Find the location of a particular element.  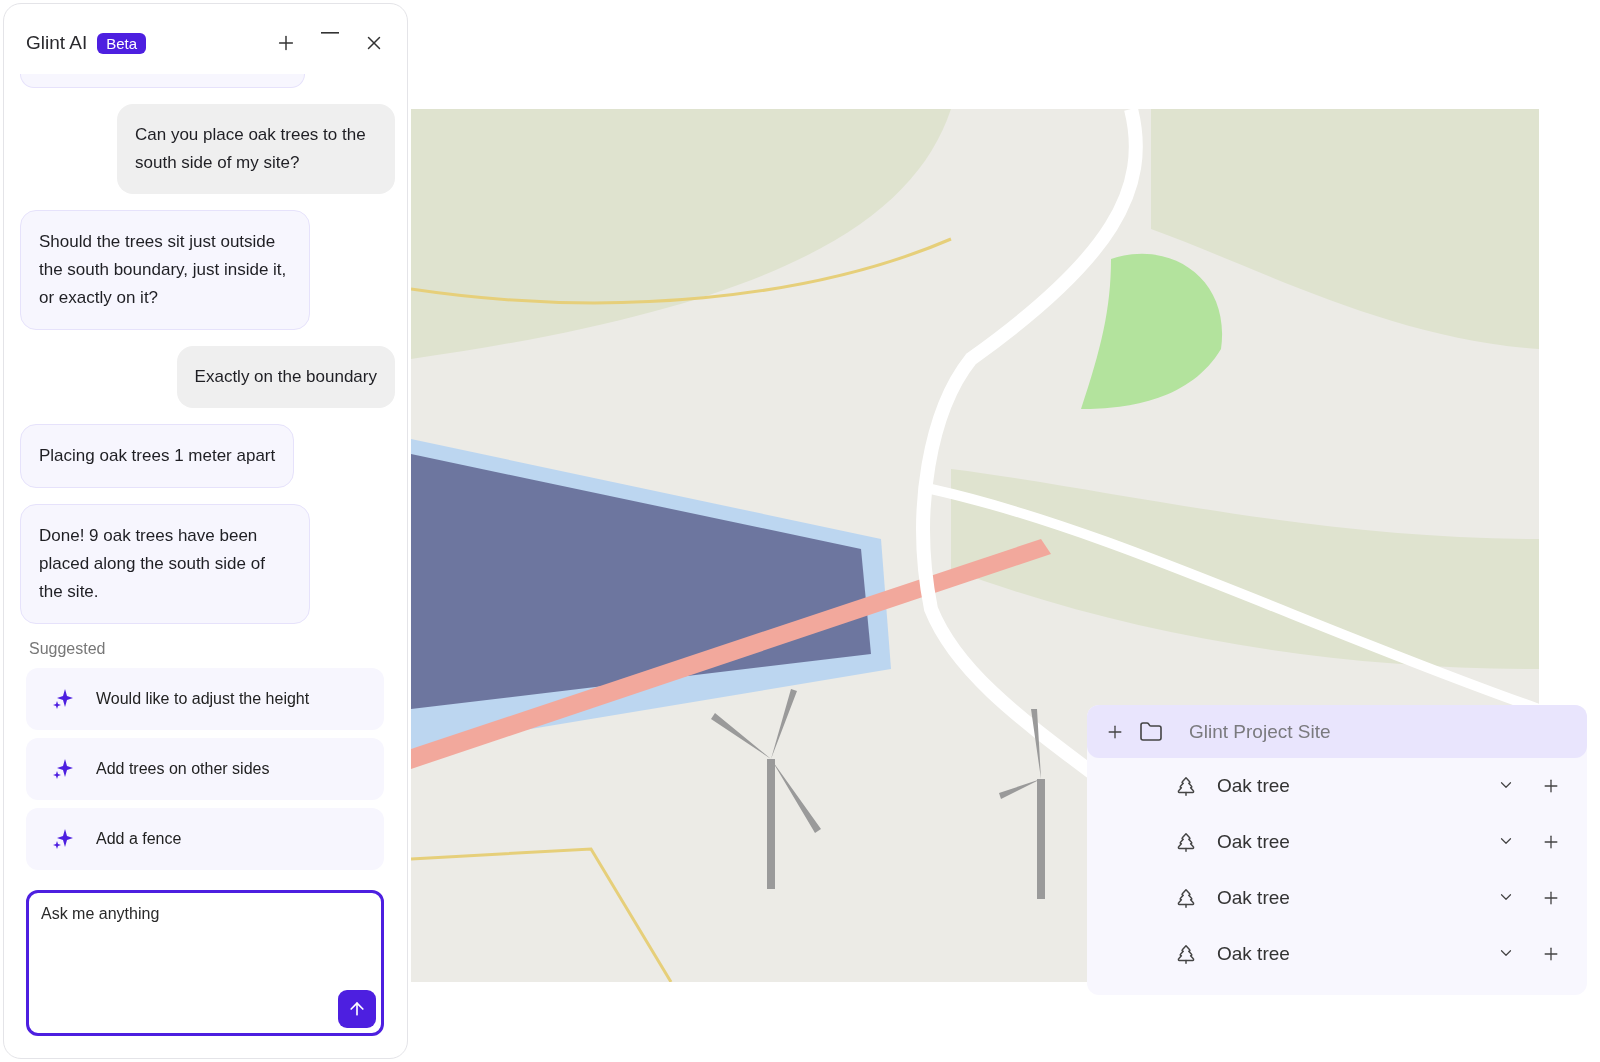

suggestion-button: Add a fence is located at coordinates (205, 839).